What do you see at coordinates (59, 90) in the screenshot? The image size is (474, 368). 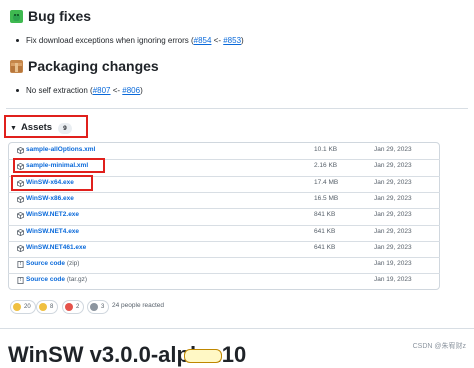 I see `packaging-text: No self extraction (` at bounding box center [59, 90].